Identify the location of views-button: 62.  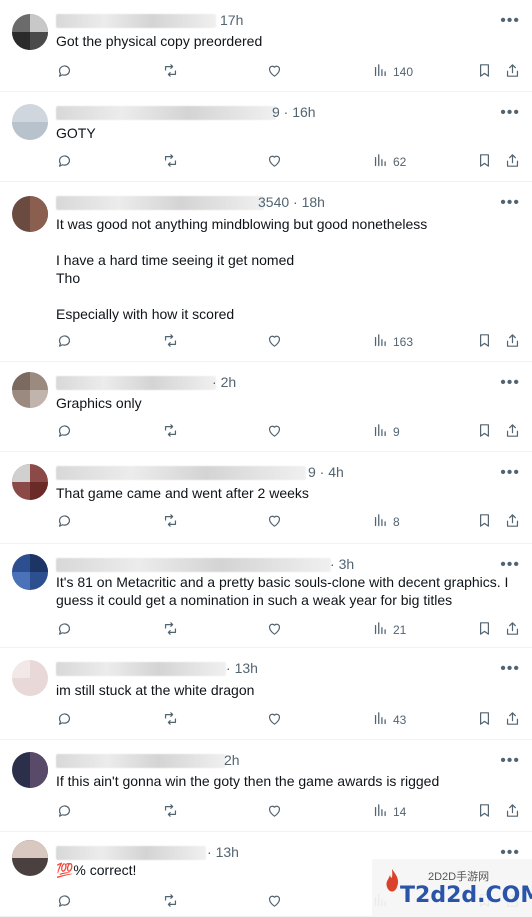
(389, 162).